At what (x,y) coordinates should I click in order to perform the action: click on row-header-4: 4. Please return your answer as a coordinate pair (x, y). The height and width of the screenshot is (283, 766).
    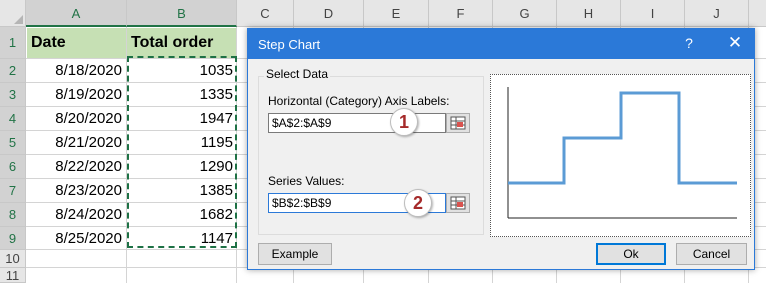
    Looking at the image, I should click on (13, 119).